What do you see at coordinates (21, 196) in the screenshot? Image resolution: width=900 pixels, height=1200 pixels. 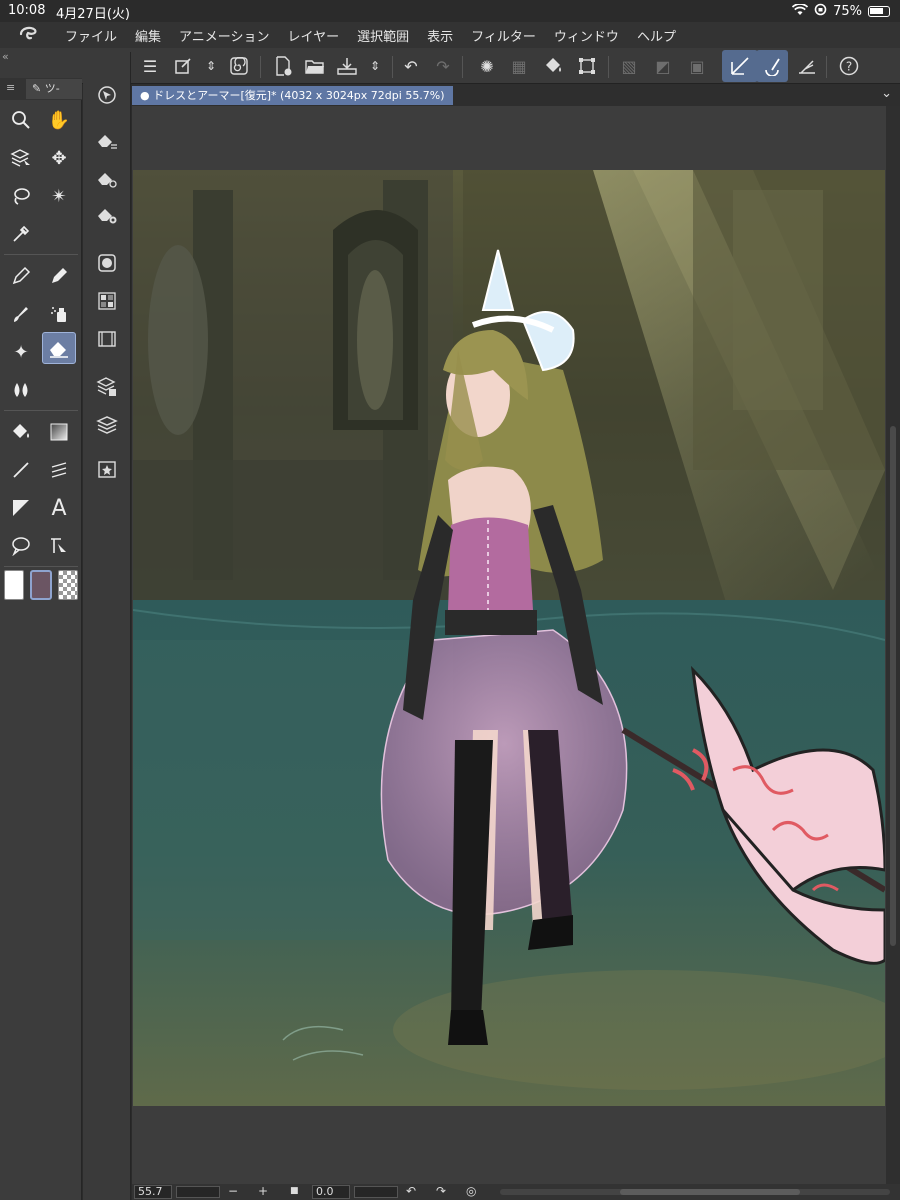 I see `lasso-icon` at bounding box center [21, 196].